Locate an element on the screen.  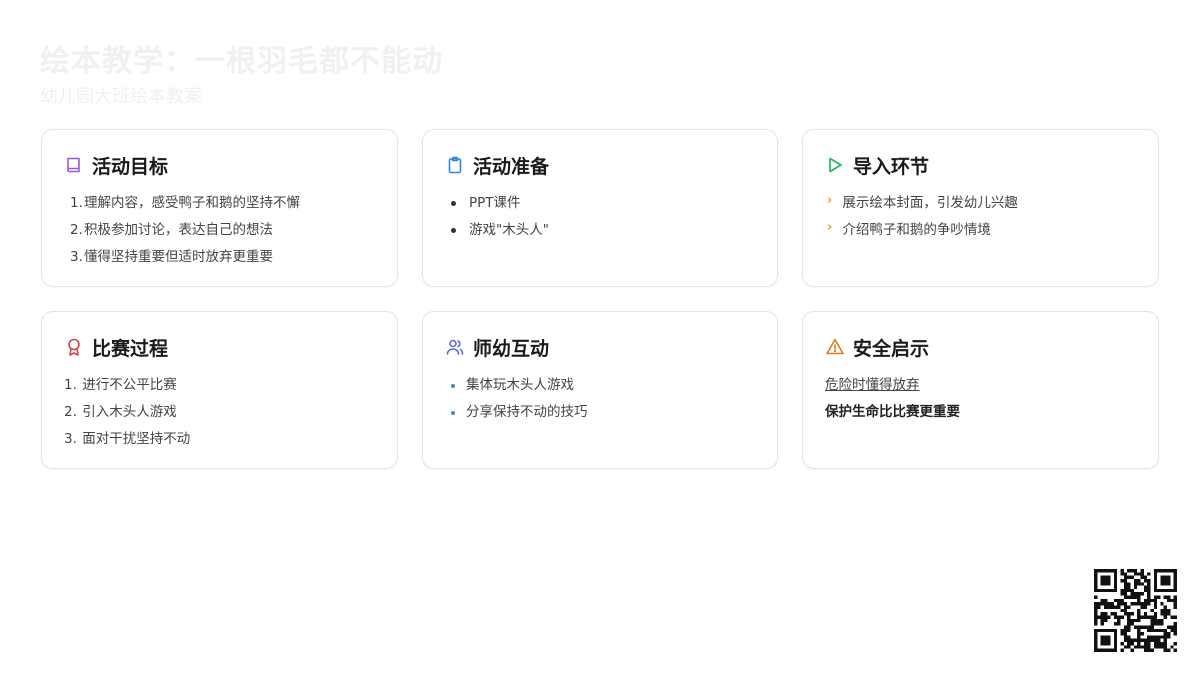
list-item: PPT课件 is located at coordinates (601, 203).